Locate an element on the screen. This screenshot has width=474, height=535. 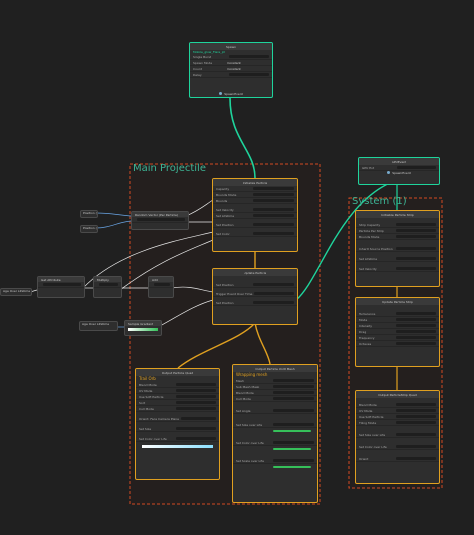
operator-node: Position (World) is located at coordinates (89, 214).